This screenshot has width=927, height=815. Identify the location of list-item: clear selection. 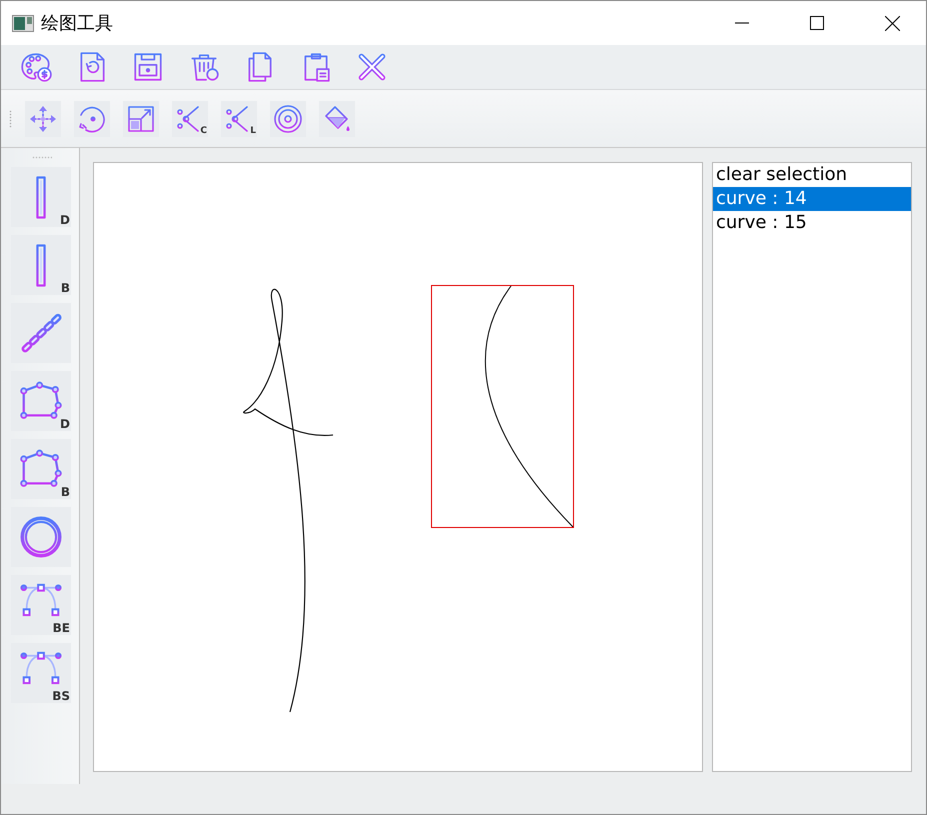
(812, 175).